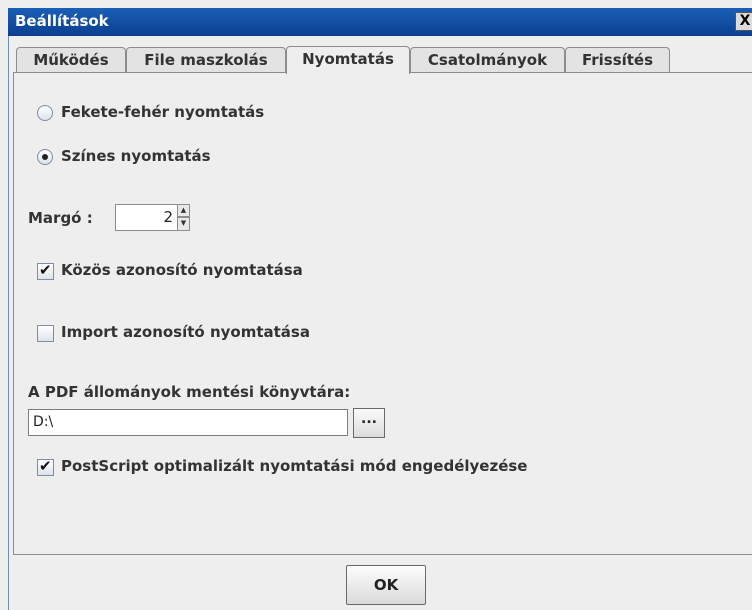  I want to click on bw-print-label: Fekete-fehér nyomtatás, so click(163, 112).